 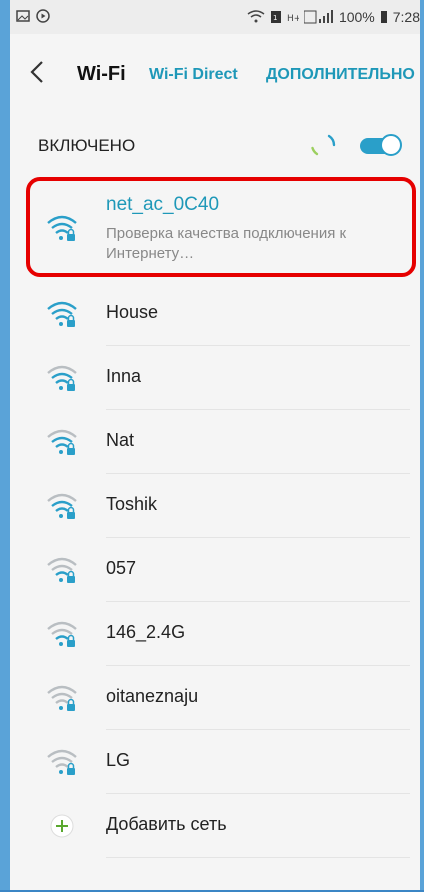 I want to click on network-row: 057, so click(x=215, y=570).